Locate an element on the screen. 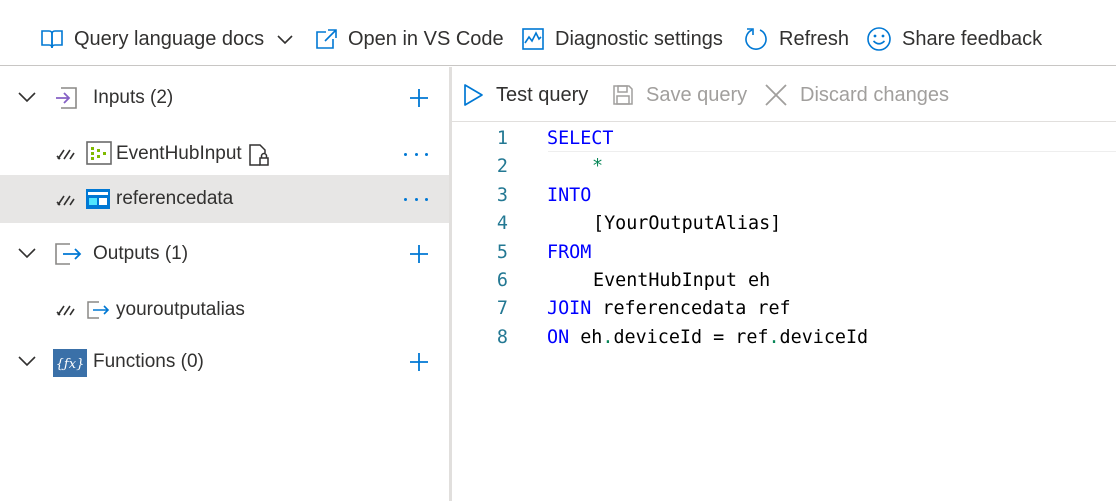  tree-group-functions-label: Functions (0) is located at coordinates (148, 361).